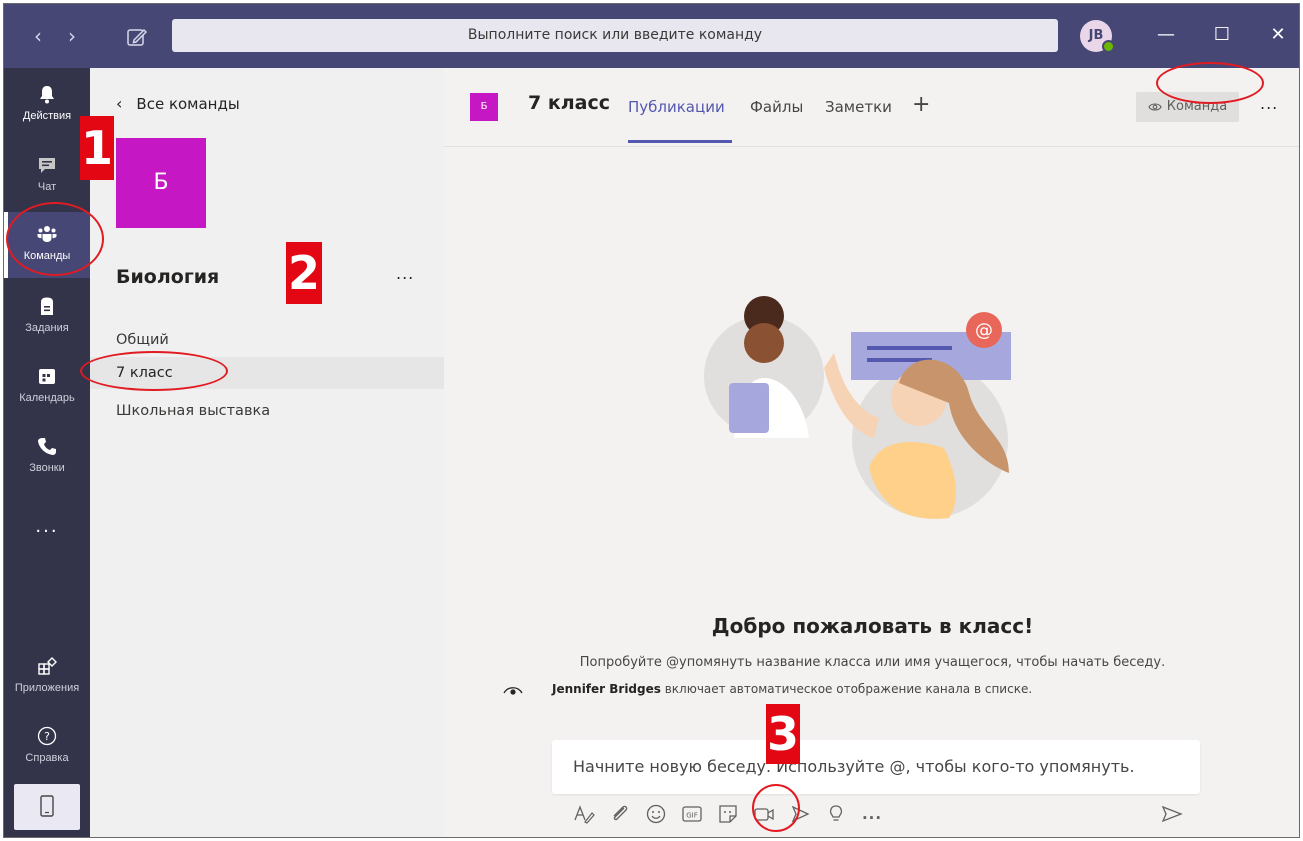 The width and height of the screenshot is (1303, 841). Describe the element at coordinates (584, 814) in the screenshot. I see `format-icon` at that location.